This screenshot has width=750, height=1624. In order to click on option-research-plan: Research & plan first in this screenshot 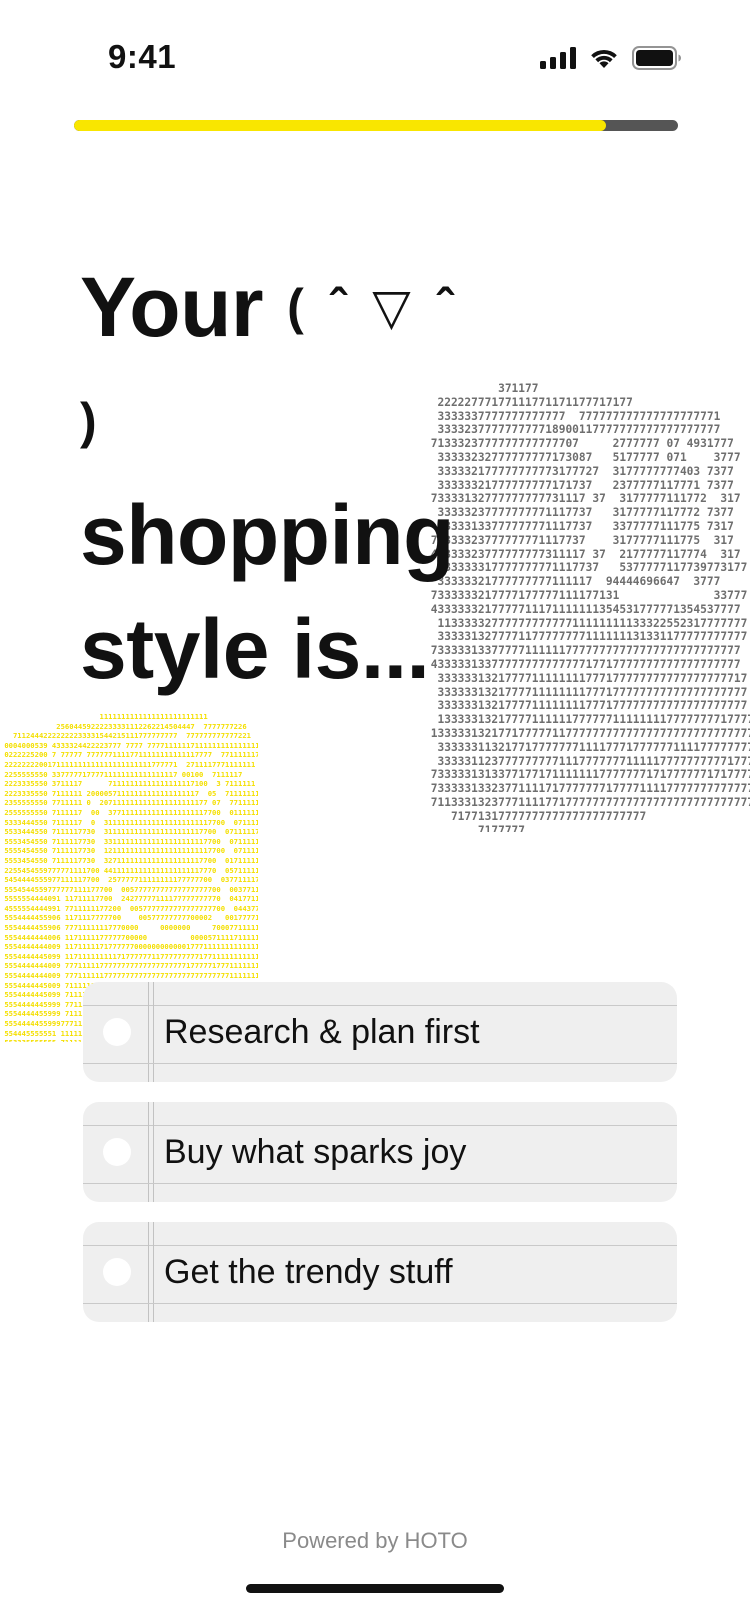, I will do `click(380, 1032)`.